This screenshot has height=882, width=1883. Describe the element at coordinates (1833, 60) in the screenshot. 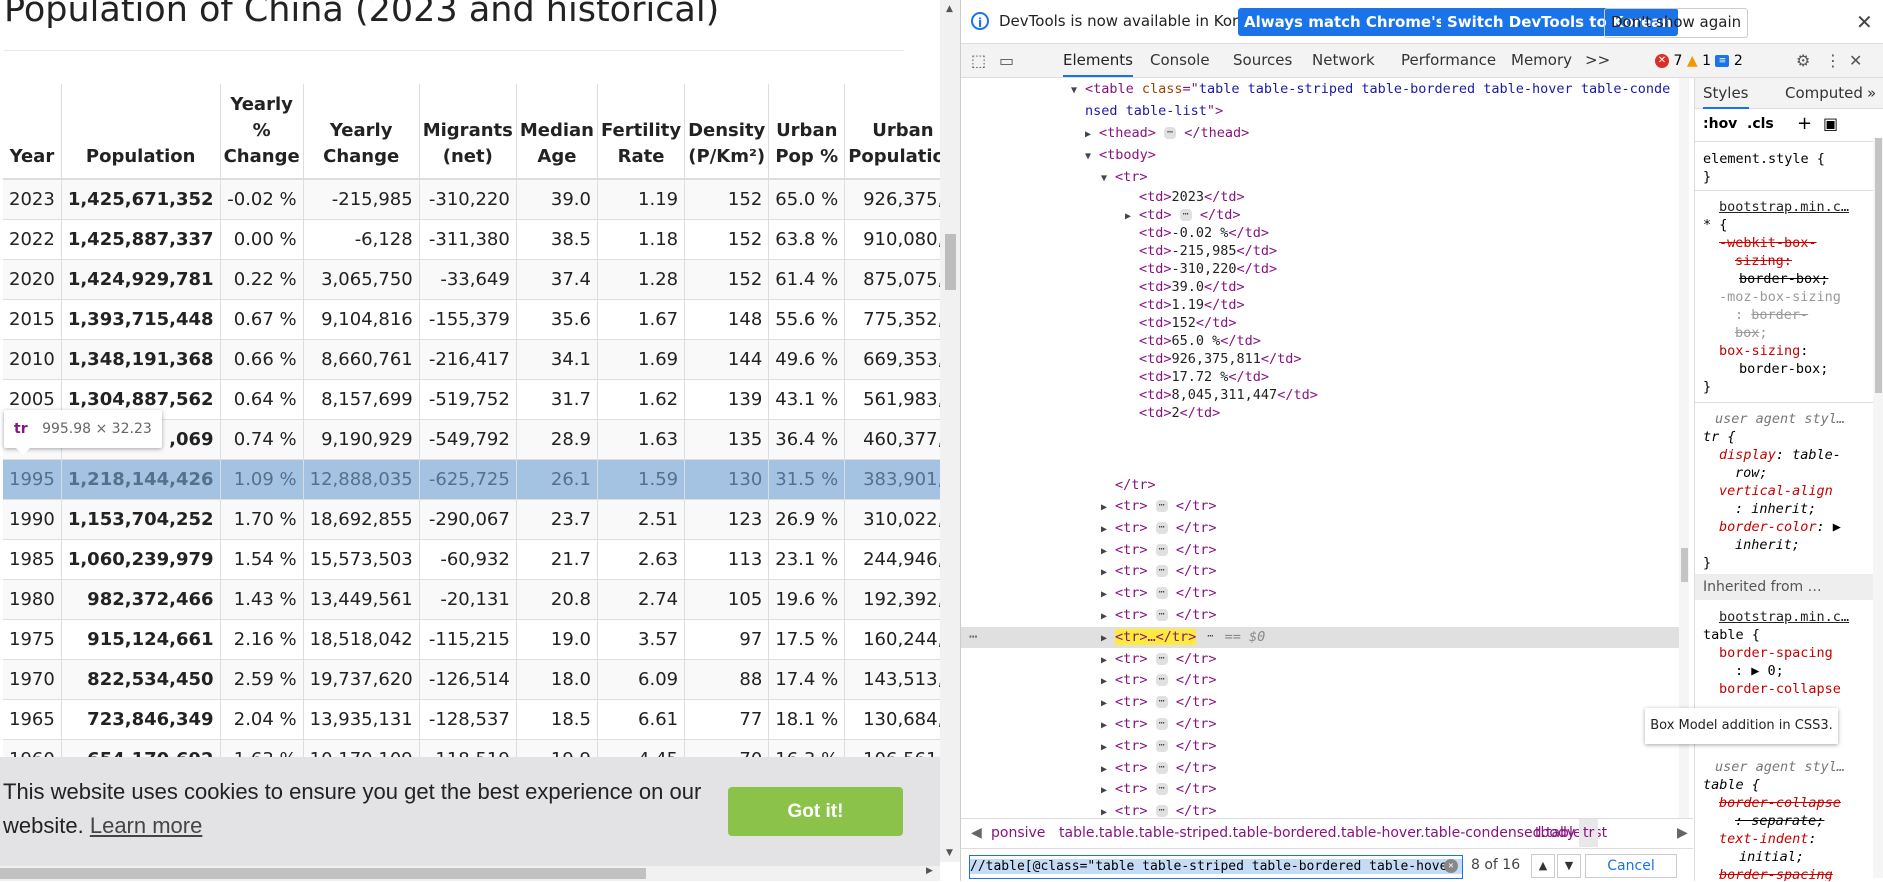

I see `more-options-icon: ⋮` at that location.